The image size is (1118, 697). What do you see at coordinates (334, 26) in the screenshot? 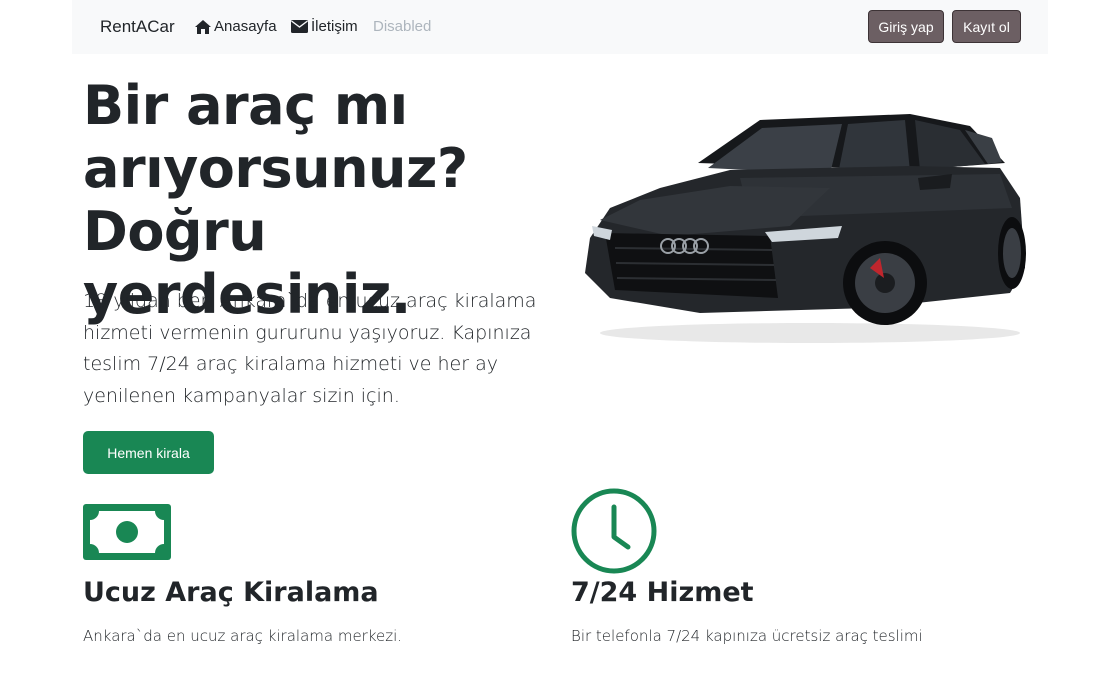
I see `nav-link-contact-label: İletişim` at bounding box center [334, 26].